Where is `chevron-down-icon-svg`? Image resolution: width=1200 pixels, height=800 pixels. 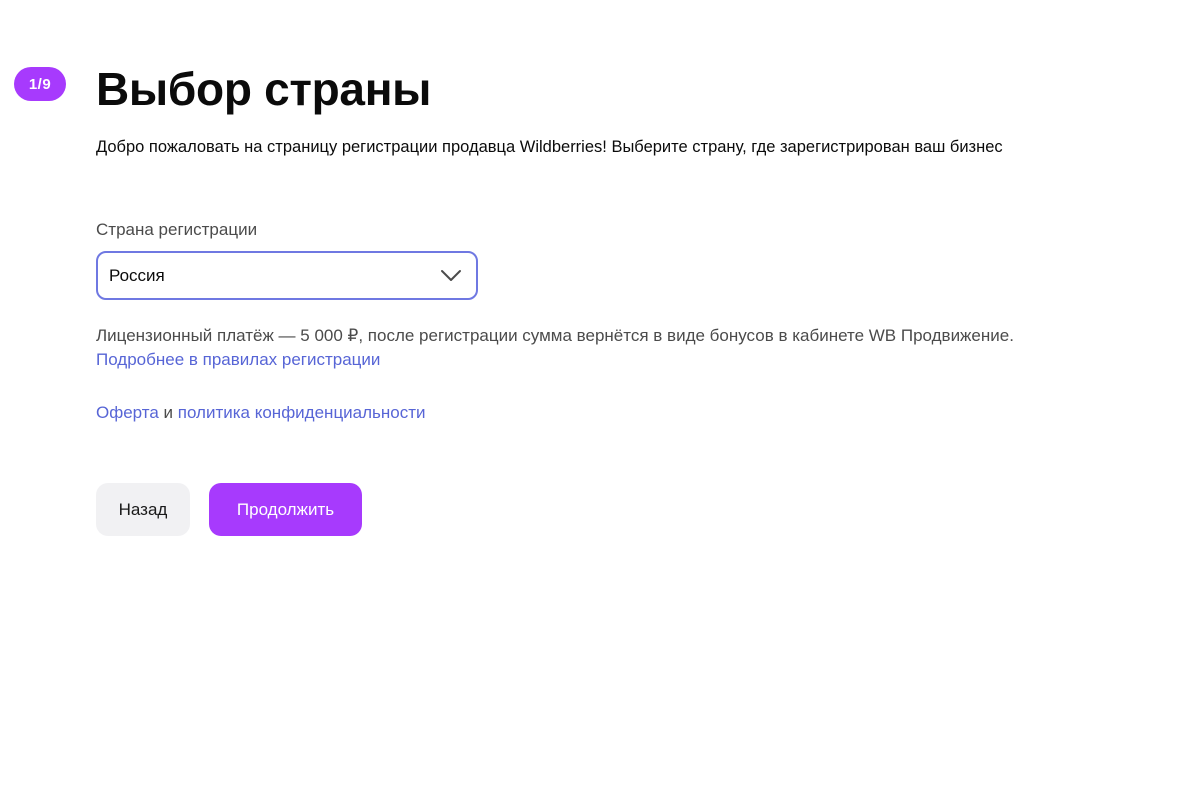 chevron-down-icon-svg is located at coordinates (451, 275).